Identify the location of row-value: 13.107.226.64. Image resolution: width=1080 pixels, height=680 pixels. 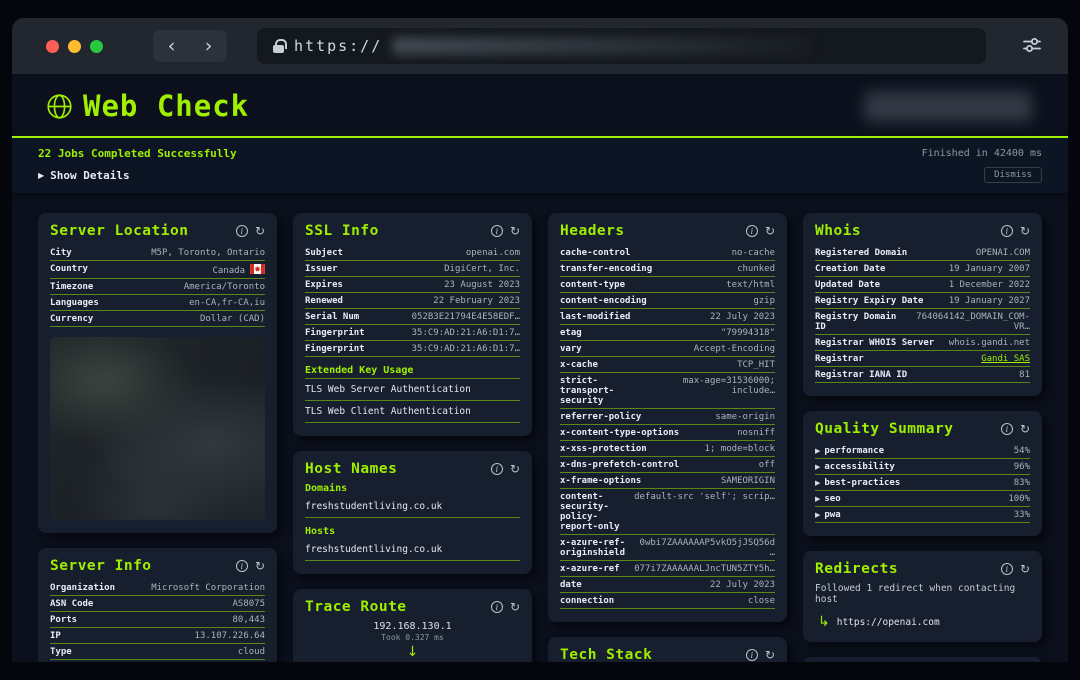
(229, 636).